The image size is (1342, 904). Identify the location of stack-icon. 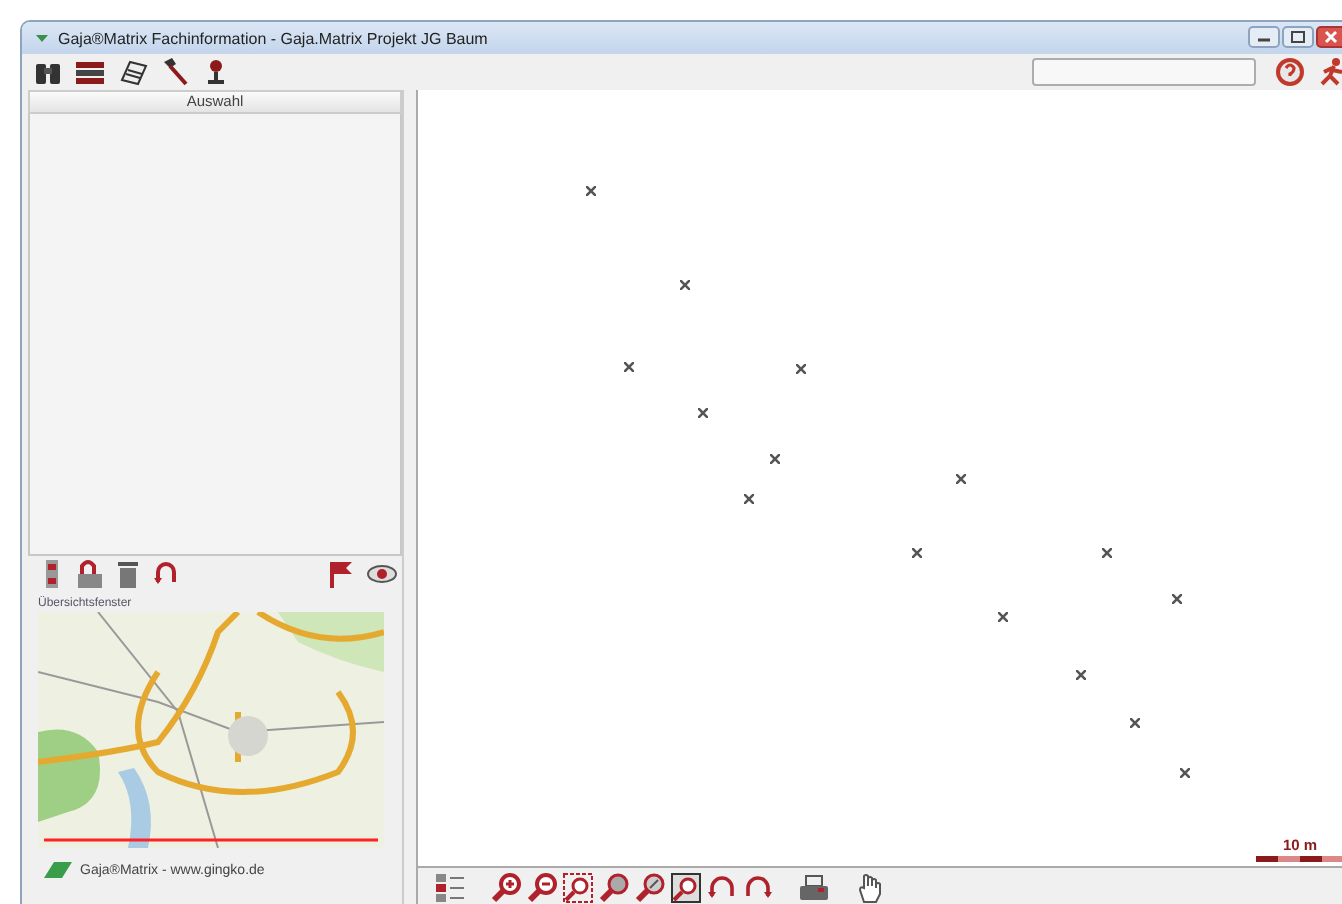
(90, 72).